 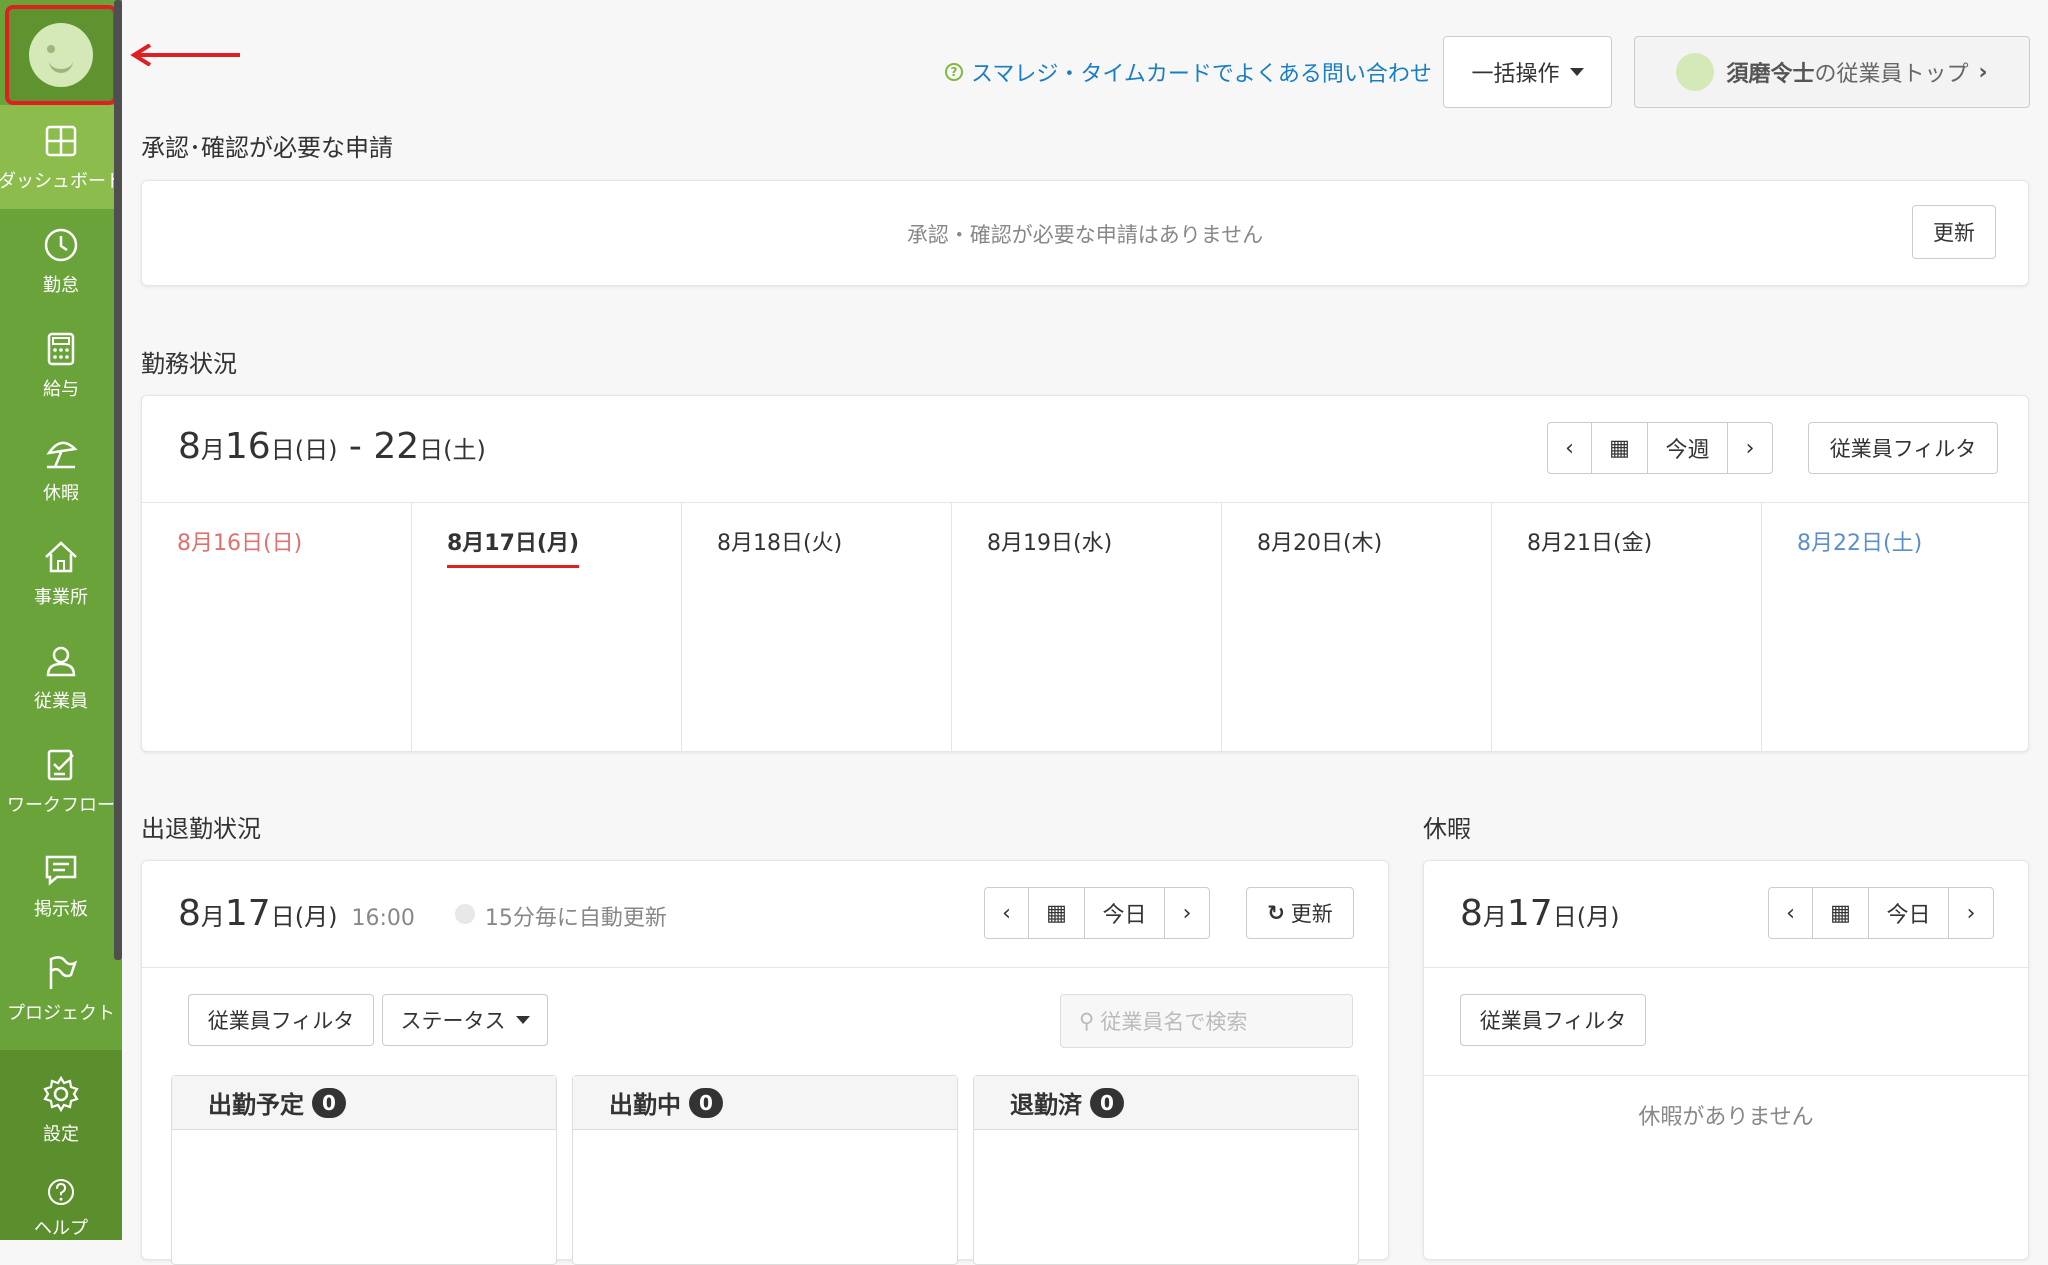 I want to click on employee-top-button: 須磨令士 の従業員トップ ›, so click(x=1832, y=72).